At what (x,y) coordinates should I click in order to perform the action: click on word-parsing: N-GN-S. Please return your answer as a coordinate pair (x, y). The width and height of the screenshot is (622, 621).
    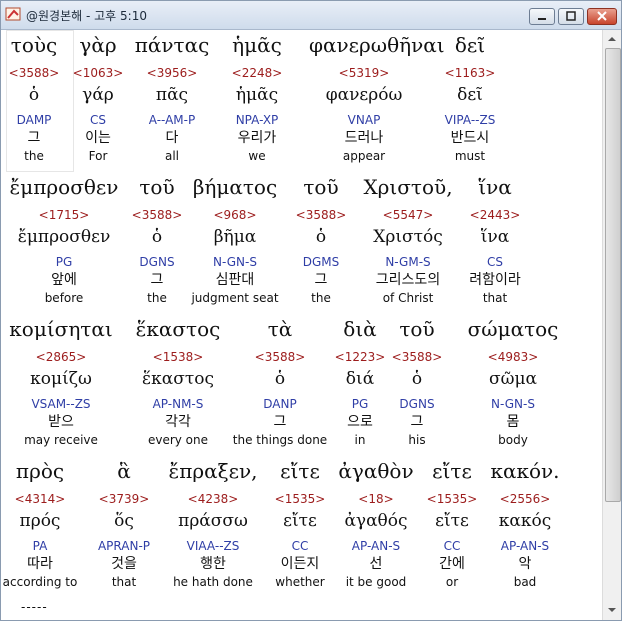
    Looking at the image, I should click on (513, 404).